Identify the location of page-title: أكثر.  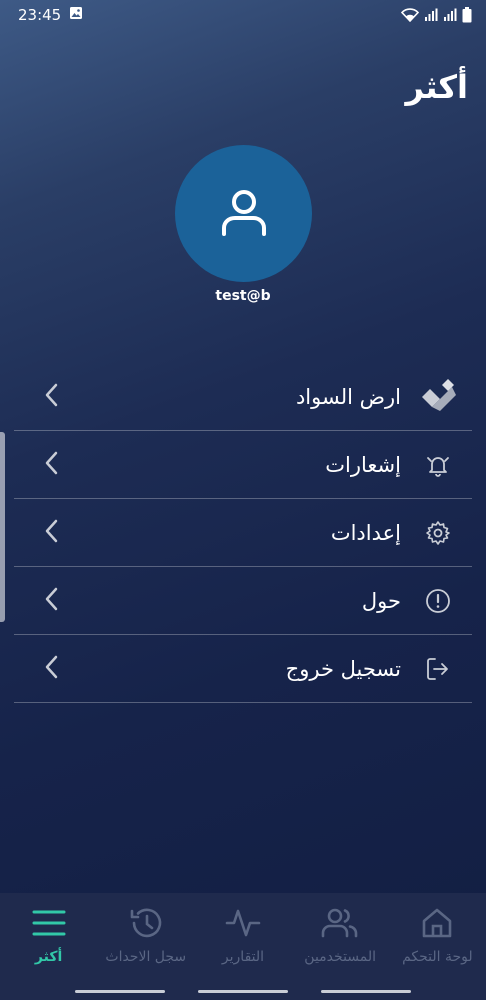
(436, 87).